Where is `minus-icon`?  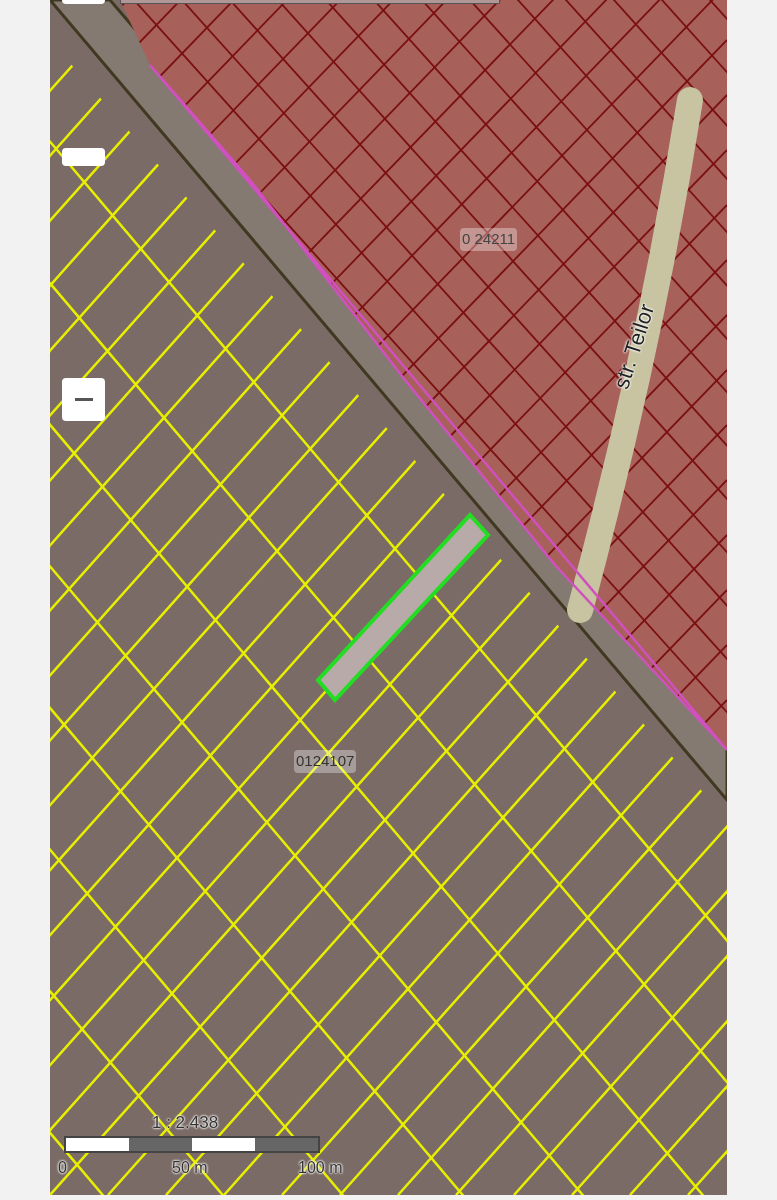 minus-icon is located at coordinates (83, 399).